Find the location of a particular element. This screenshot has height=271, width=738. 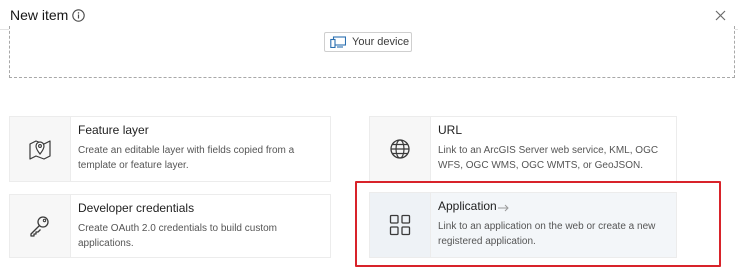

info-circle-icon is located at coordinates (78, 15).